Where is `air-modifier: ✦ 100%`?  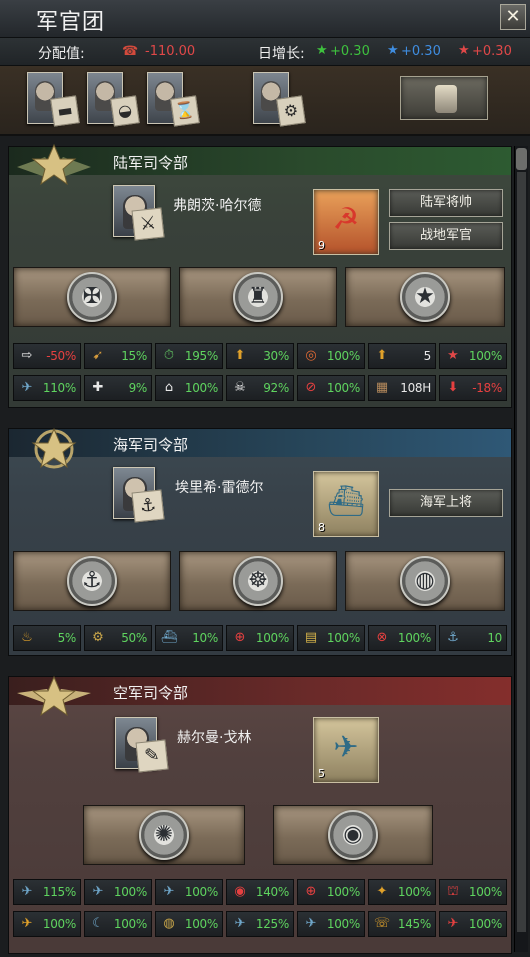 air-modifier: ✦ 100% is located at coordinates (402, 892).